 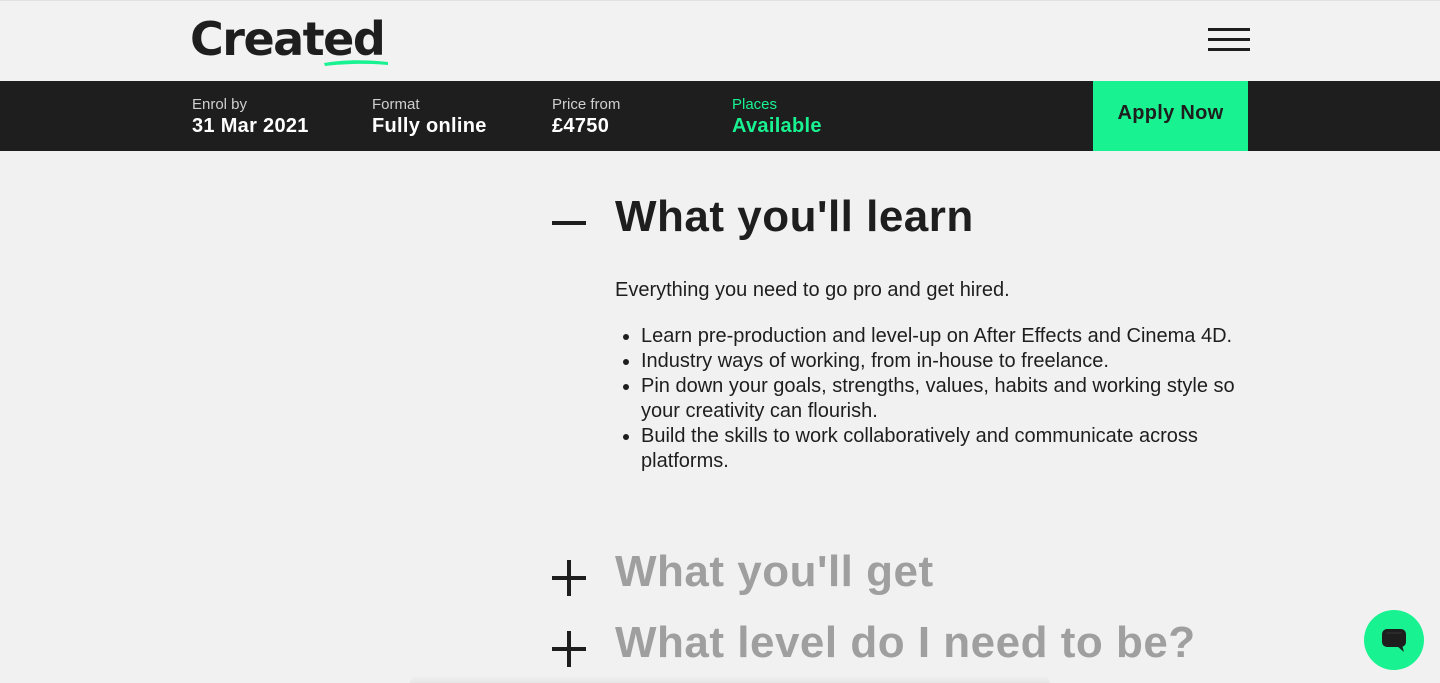 I want to click on price-info: Price from £4750, so click(x=586, y=117).